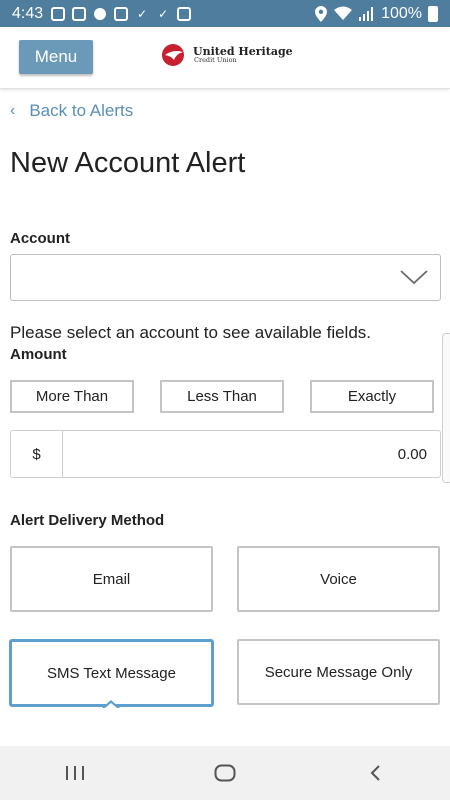 The height and width of the screenshot is (800, 450). I want to click on battery-icon, so click(433, 13).